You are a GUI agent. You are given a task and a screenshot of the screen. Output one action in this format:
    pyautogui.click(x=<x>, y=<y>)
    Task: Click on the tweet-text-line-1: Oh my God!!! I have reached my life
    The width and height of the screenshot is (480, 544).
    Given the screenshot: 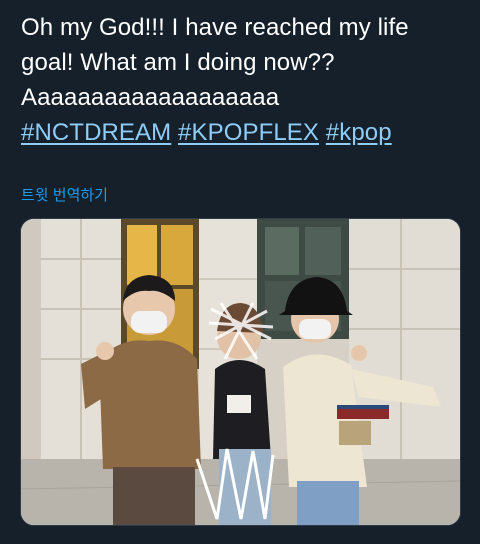 What is the action you would take?
    pyautogui.click(x=215, y=27)
    